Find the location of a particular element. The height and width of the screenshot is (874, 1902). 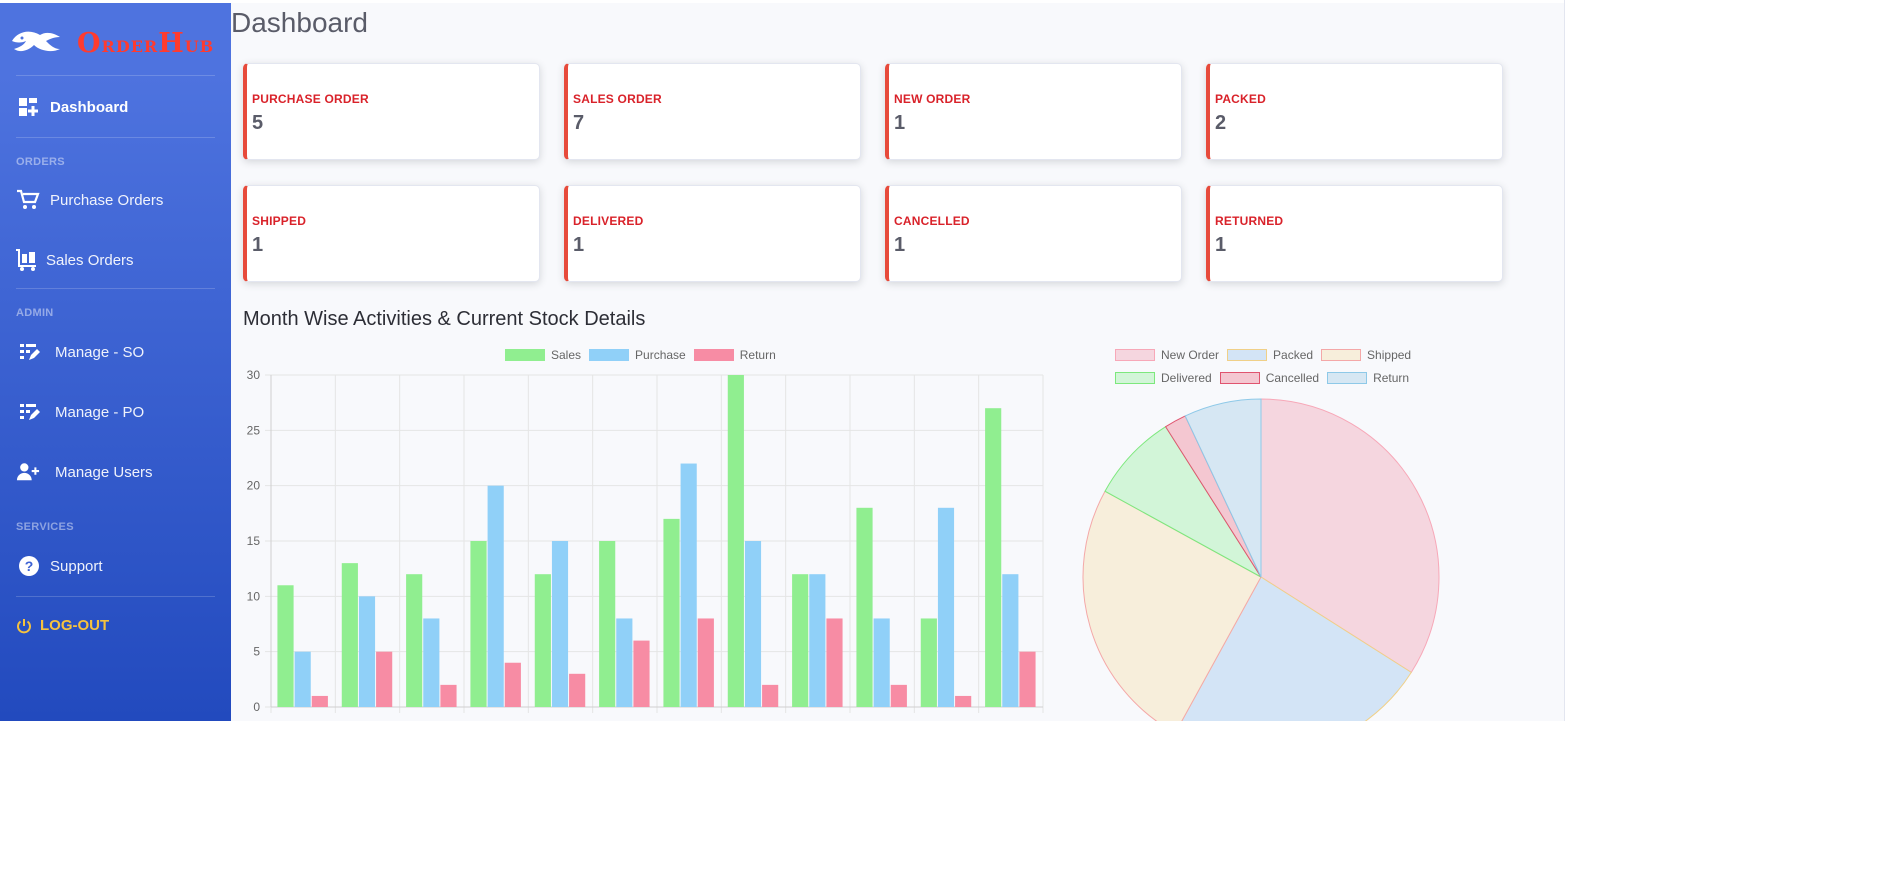

legend-label: Purchase is located at coordinates (660, 355).